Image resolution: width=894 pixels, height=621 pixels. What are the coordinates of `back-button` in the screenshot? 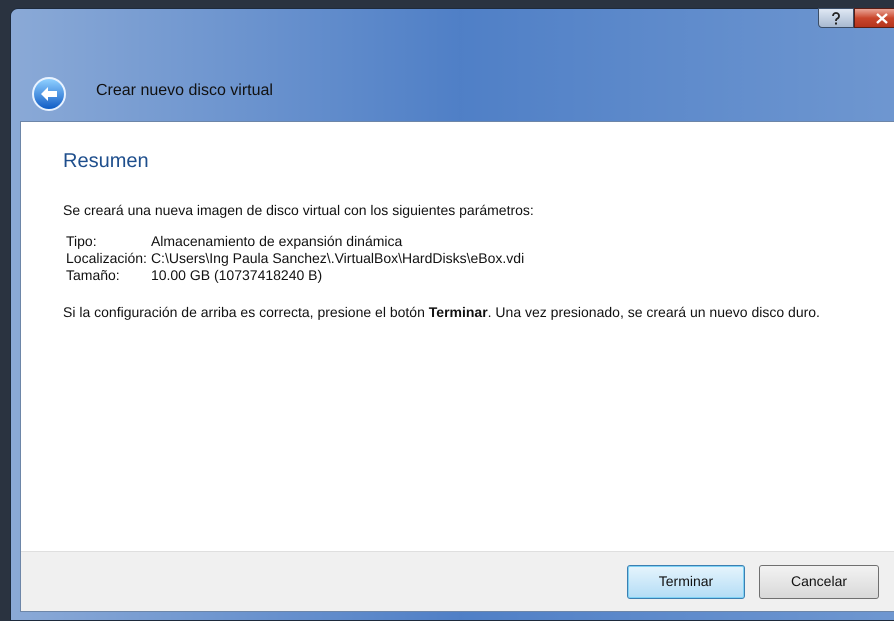 It's located at (49, 94).